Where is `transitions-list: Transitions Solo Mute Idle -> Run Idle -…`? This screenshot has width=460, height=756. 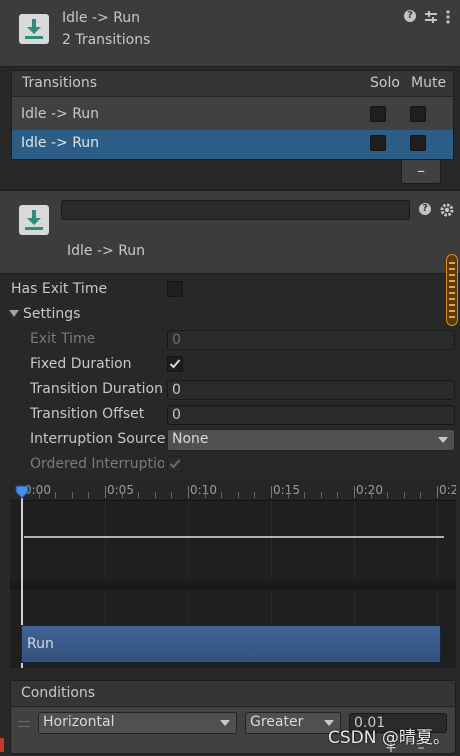 transitions-list: Transitions Solo Mute Idle -> Run Idle -… is located at coordinates (232, 115).